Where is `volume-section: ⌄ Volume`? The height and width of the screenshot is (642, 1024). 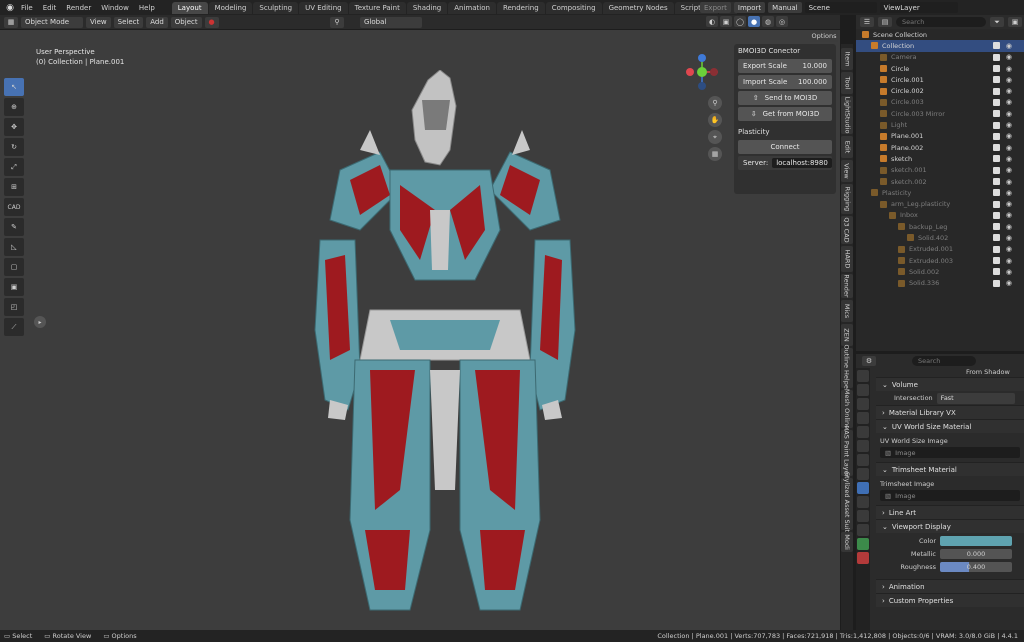
volume-section: ⌄ Volume is located at coordinates (950, 384).